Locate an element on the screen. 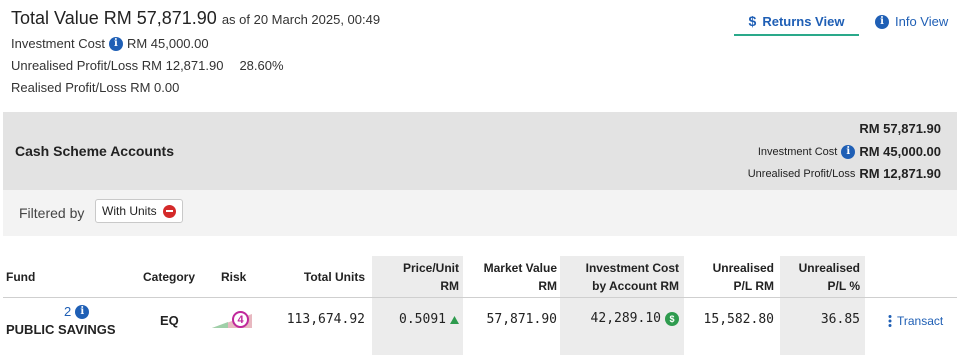 The height and width of the screenshot is (355, 959). unrealised-rm-cell: 15,582.80 is located at coordinates (738, 319).